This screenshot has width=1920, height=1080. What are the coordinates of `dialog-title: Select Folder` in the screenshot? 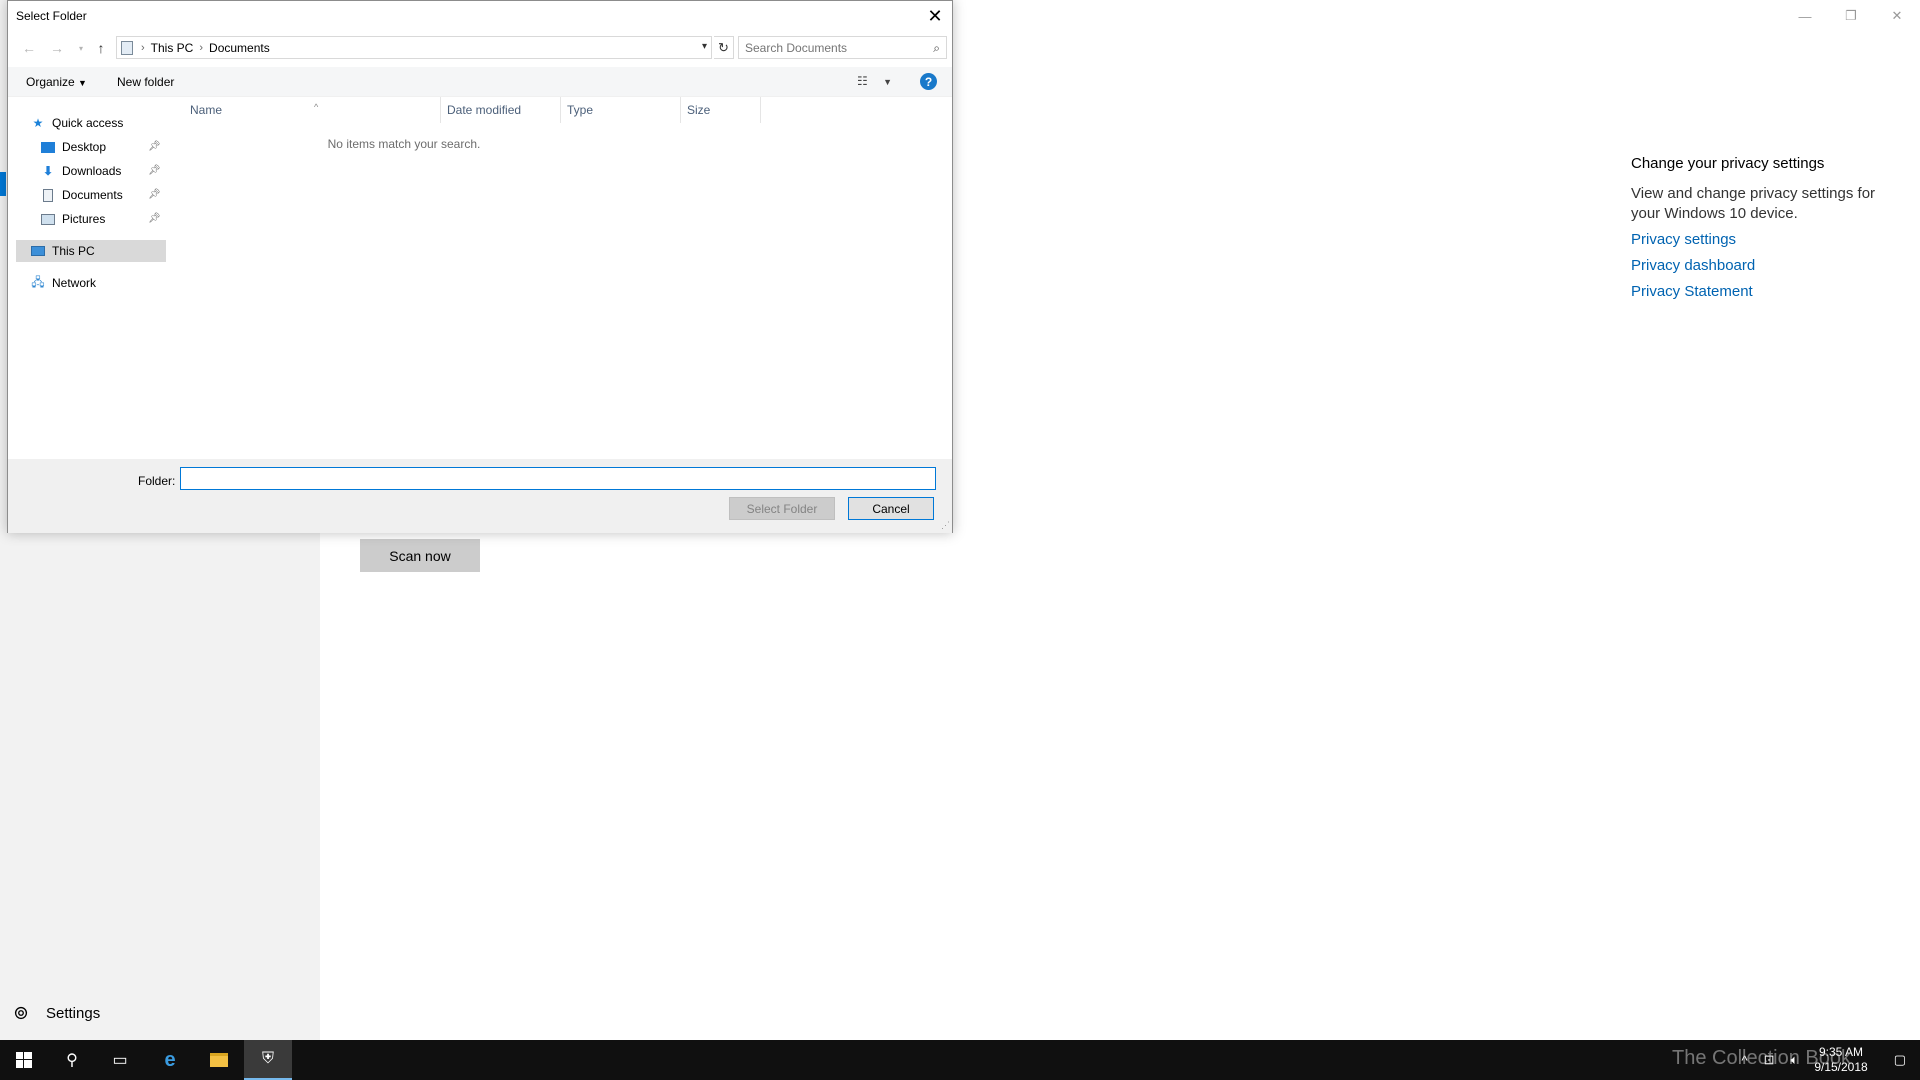 It's located at (51, 16).